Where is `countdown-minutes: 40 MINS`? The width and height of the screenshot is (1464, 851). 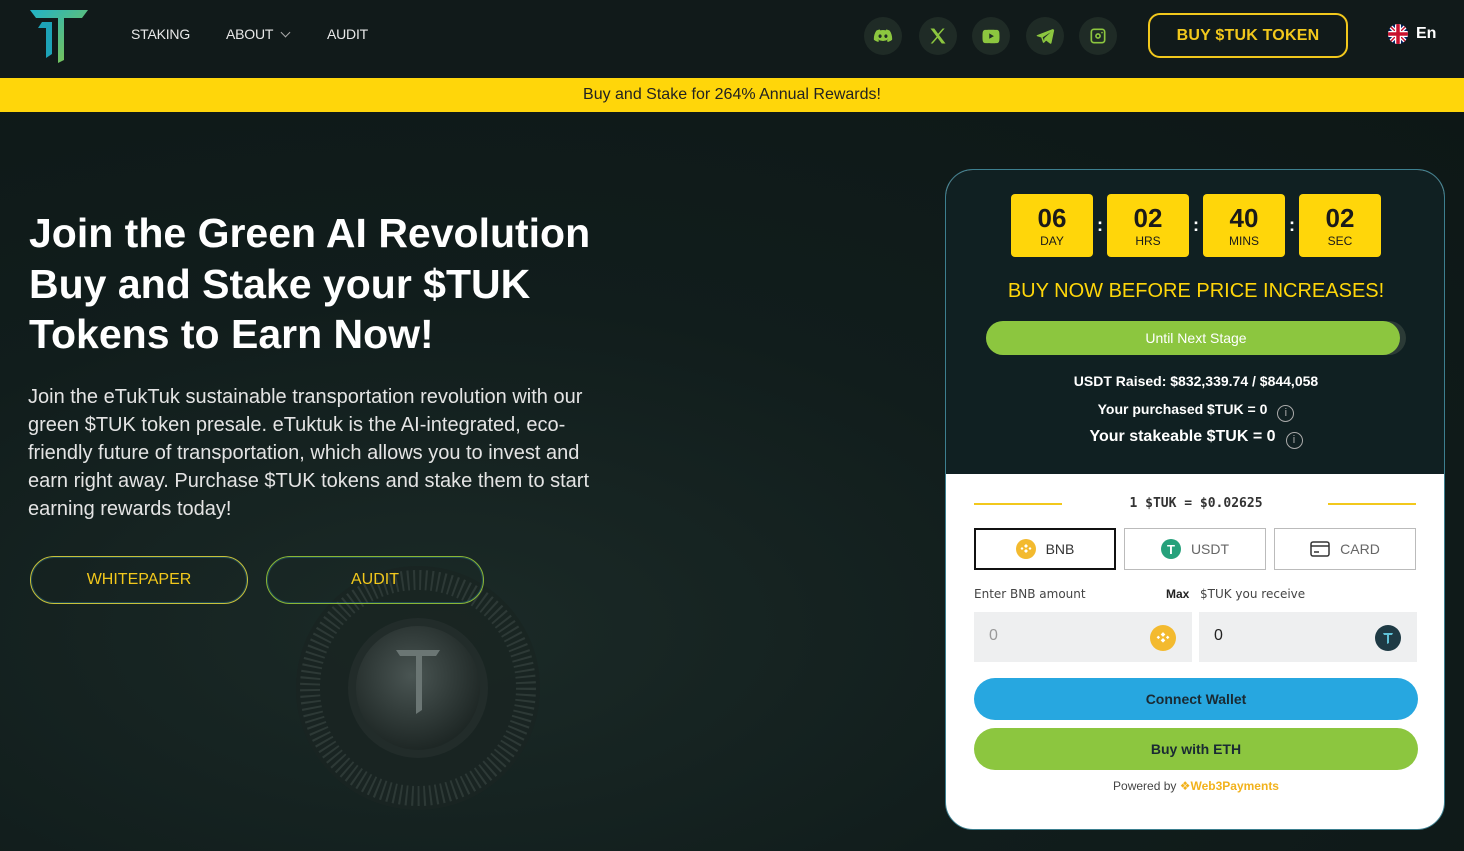
countdown-minutes: 40 MINS is located at coordinates (1244, 225).